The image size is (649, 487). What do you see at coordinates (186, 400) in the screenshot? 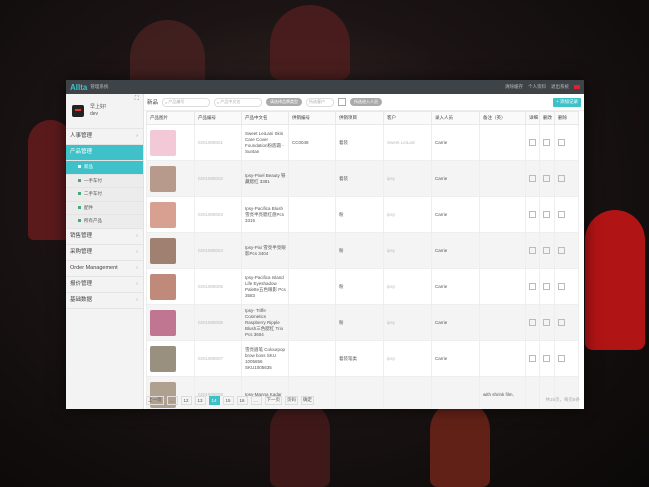
I see `page-button: 12` at bounding box center [186, 400].